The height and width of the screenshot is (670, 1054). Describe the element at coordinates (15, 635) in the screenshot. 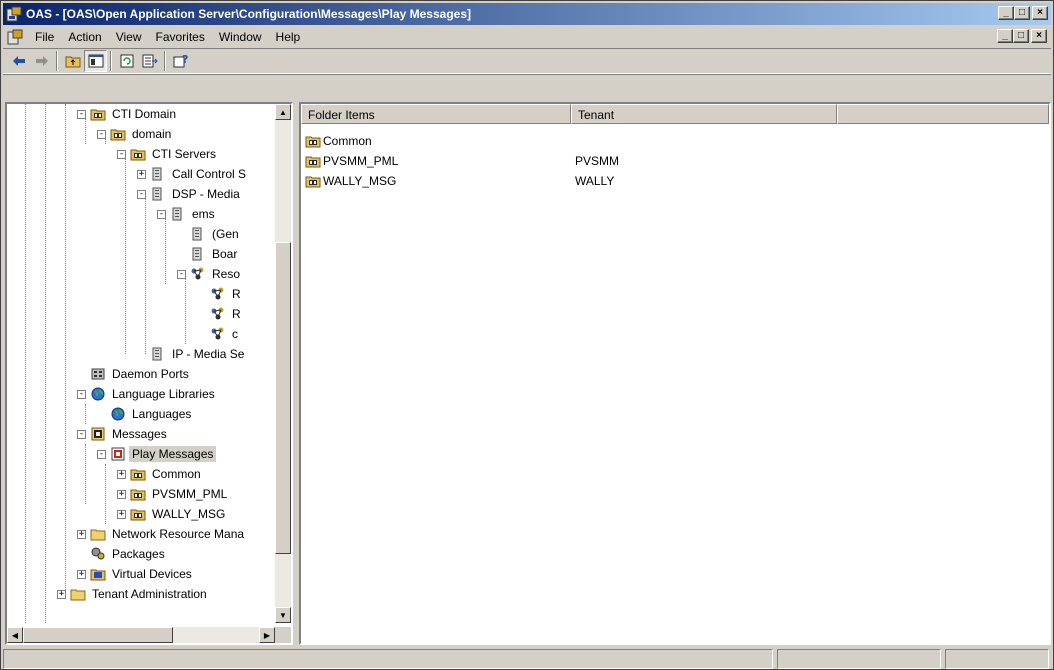

I see `scroll-left-button: ◀` at that location.